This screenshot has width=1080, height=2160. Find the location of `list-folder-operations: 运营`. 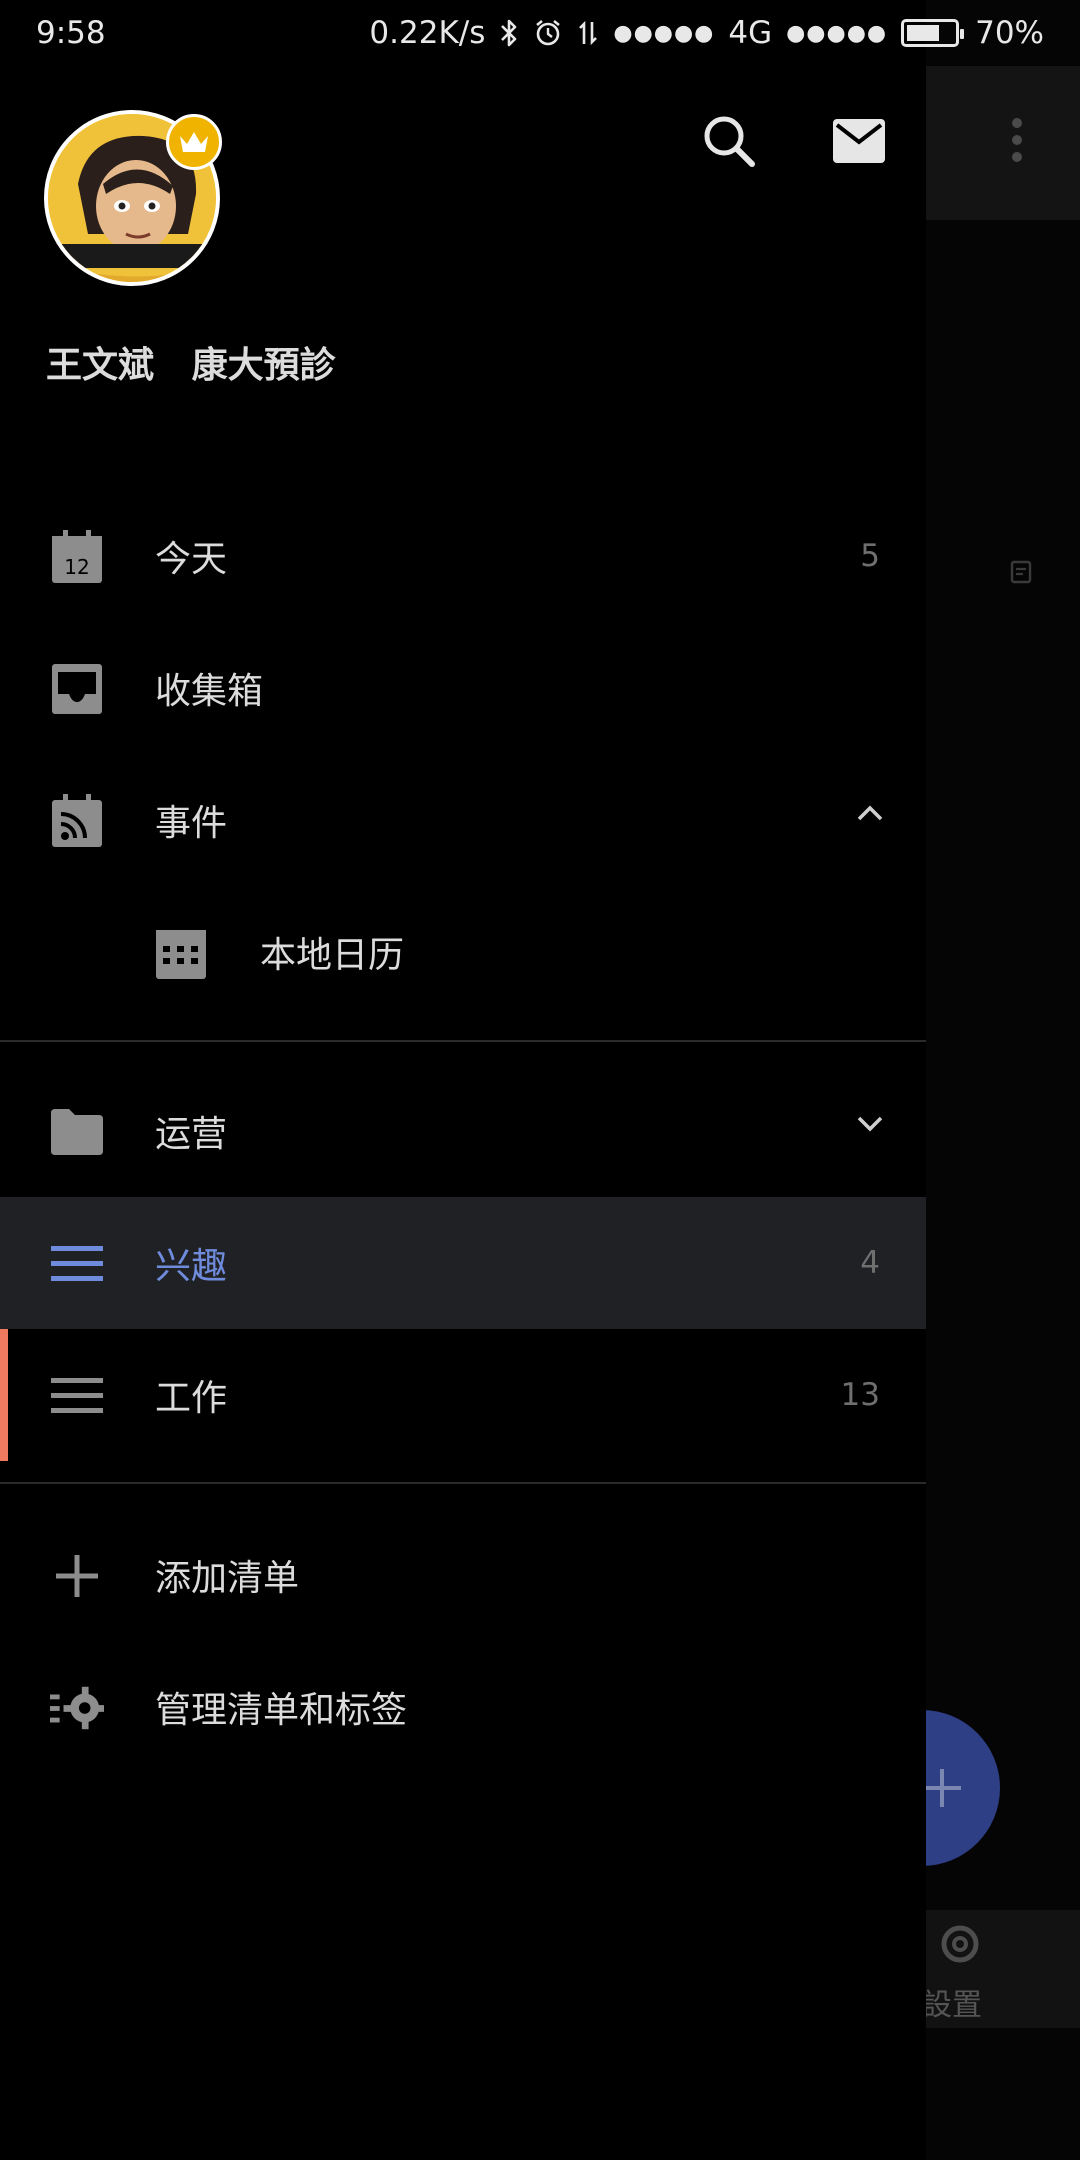

list-folder-operations: 运营 is located at coordinates (463, 1131).